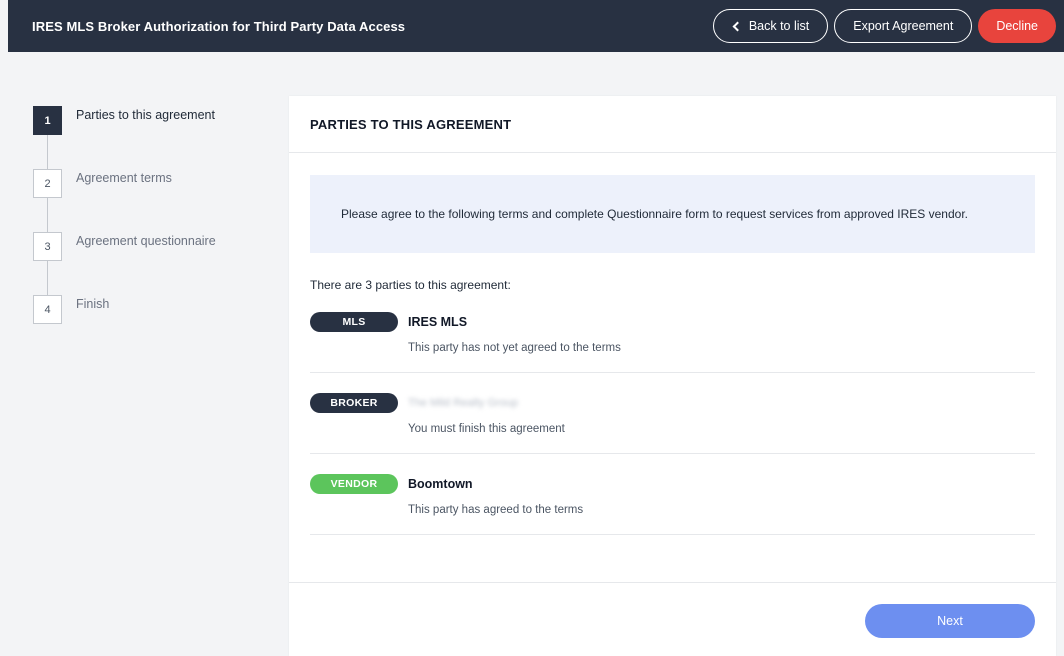 This screenshot has height=656, width=1064. Describe the element at coordinates (47, 183) in the screenshot. I see `step-number: 2` at that location.